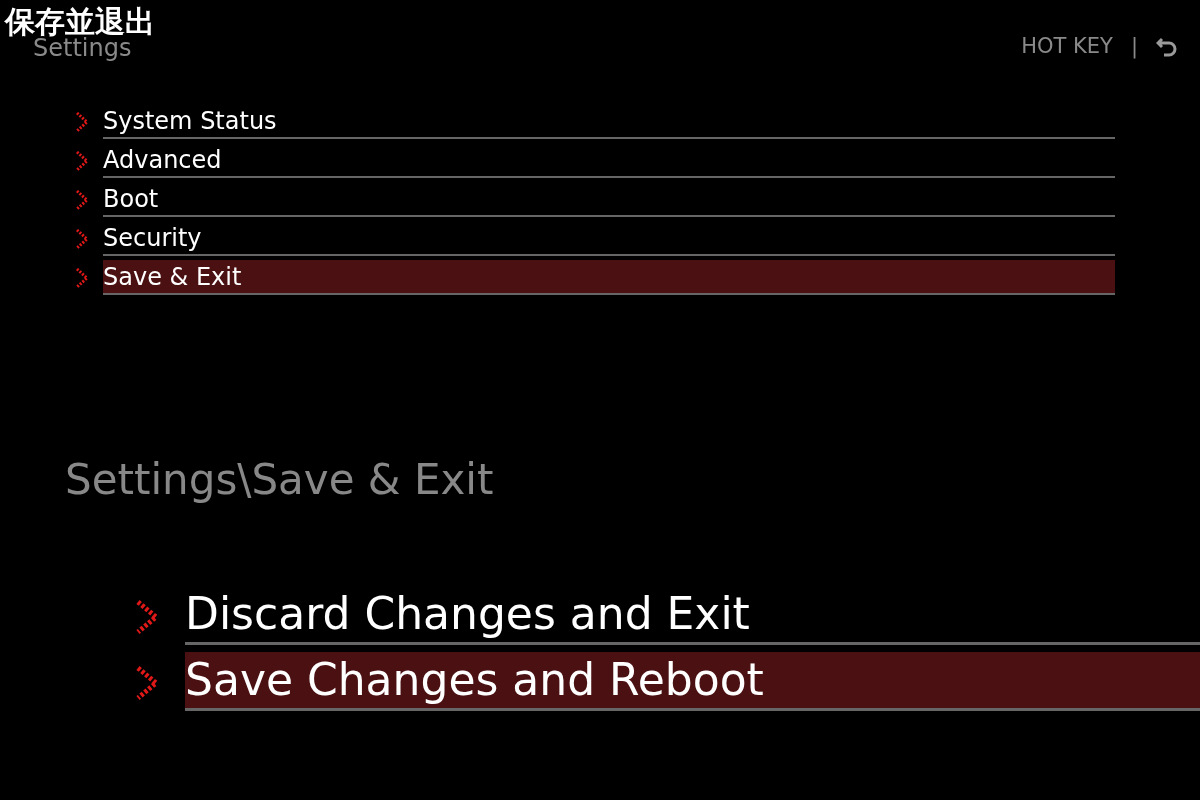 The height and width of the screenshot is (800, 1200). Describe the element at coordinates (609, 199) in the screenshot. I see `menu-item: Boot` at that location.